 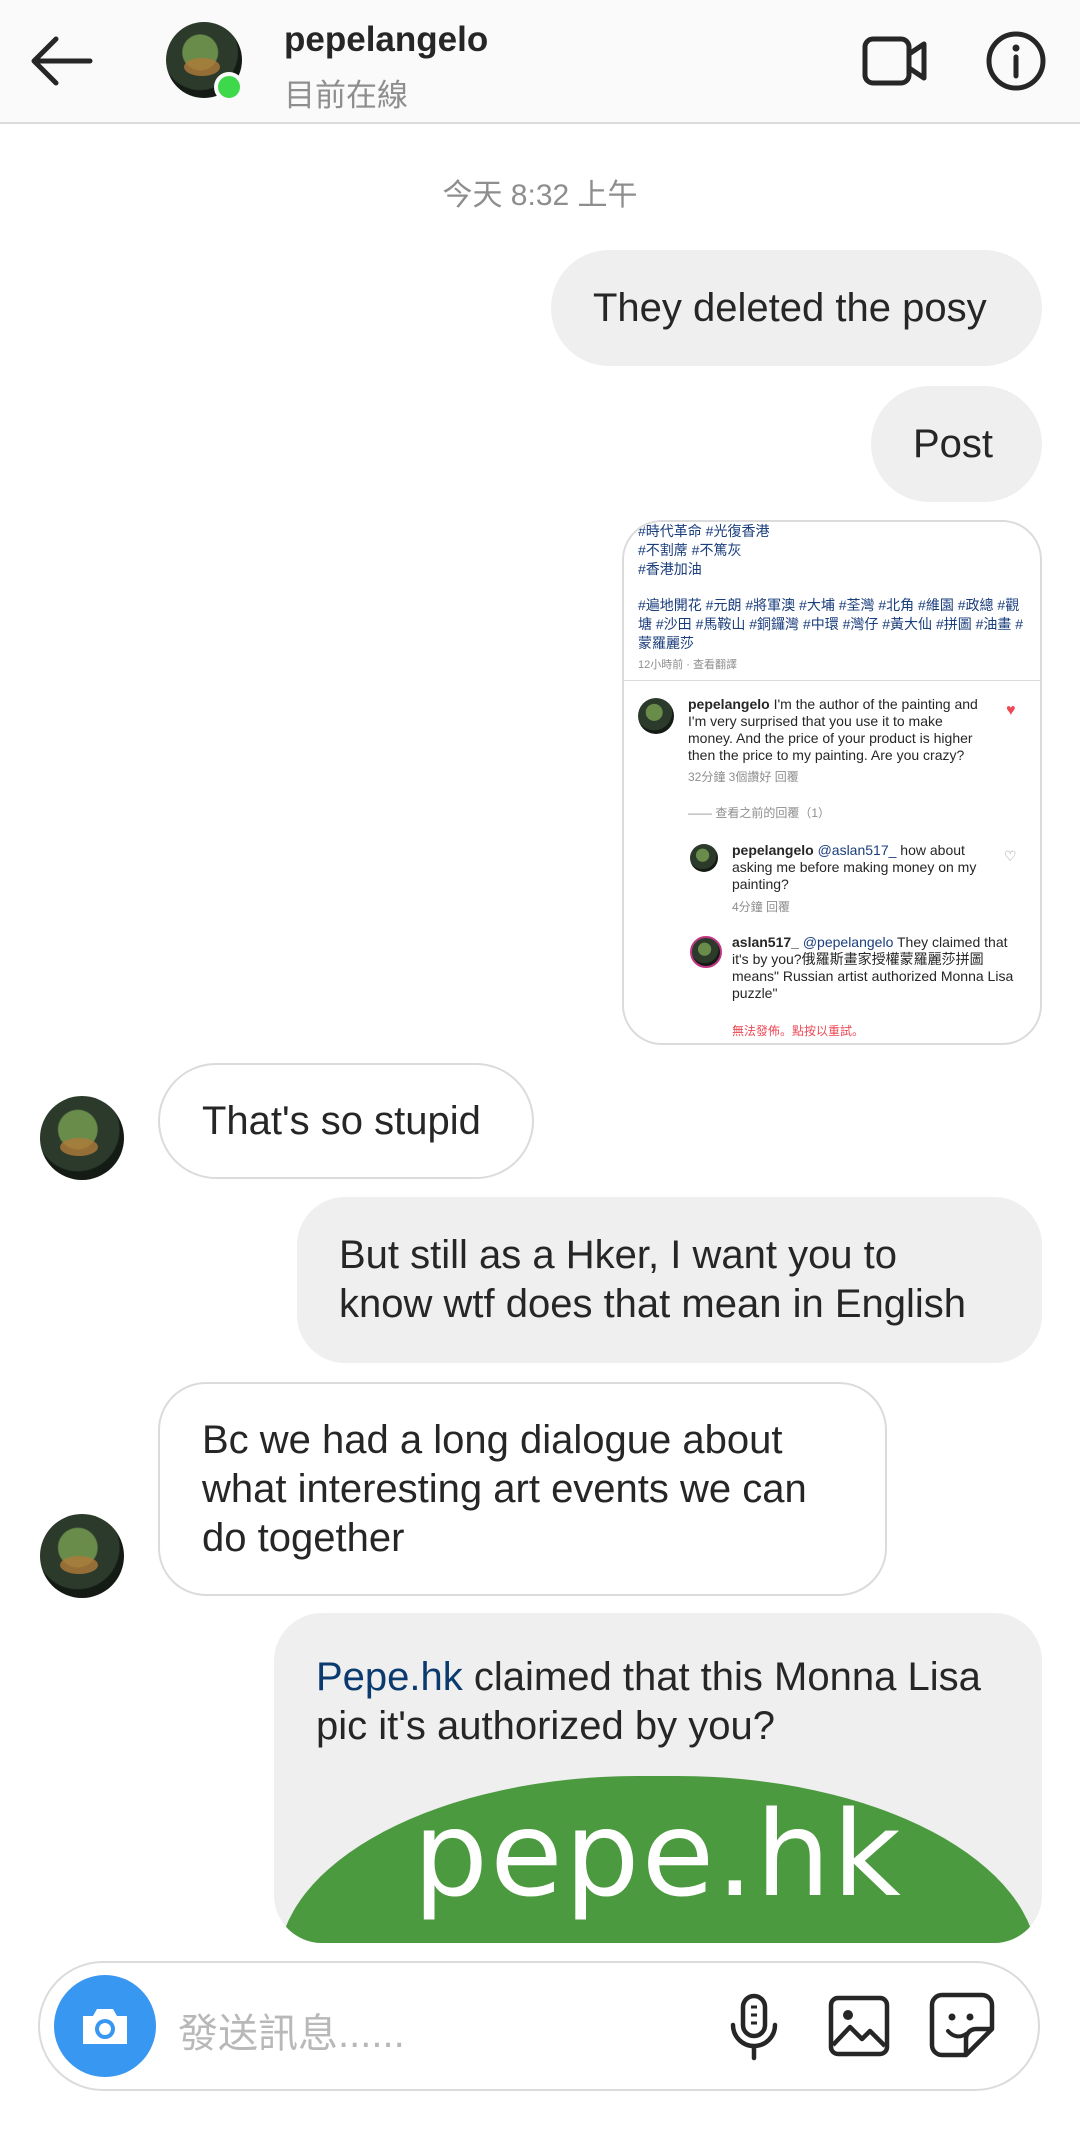 What do you see at coordinates (759, 813) in the screenshot?
I see `view-previous-replies: —— 查看之前的回覆（1）` at bounding box center [759, 813].